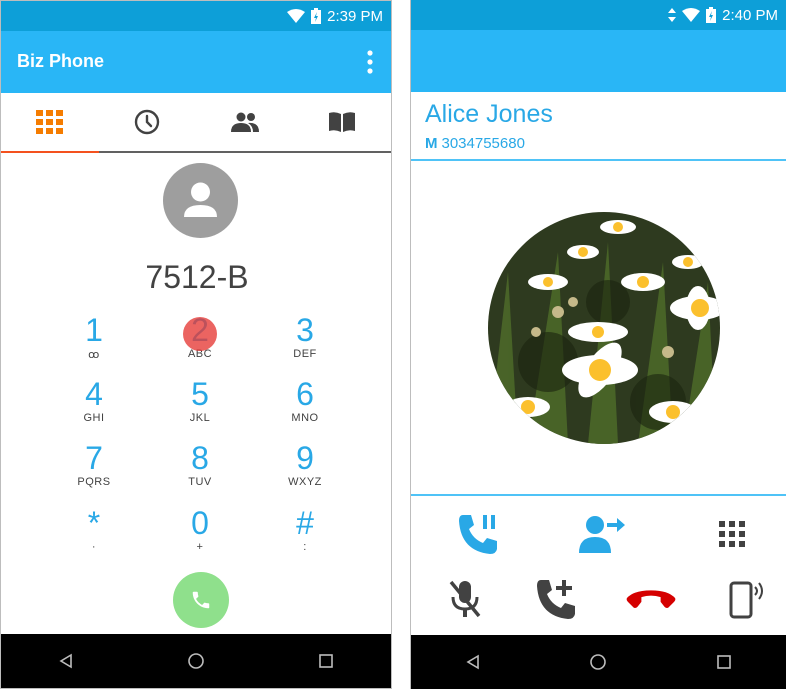 The image size is (786, 689). I want to click on key-digit: 4, so click(94, 394).